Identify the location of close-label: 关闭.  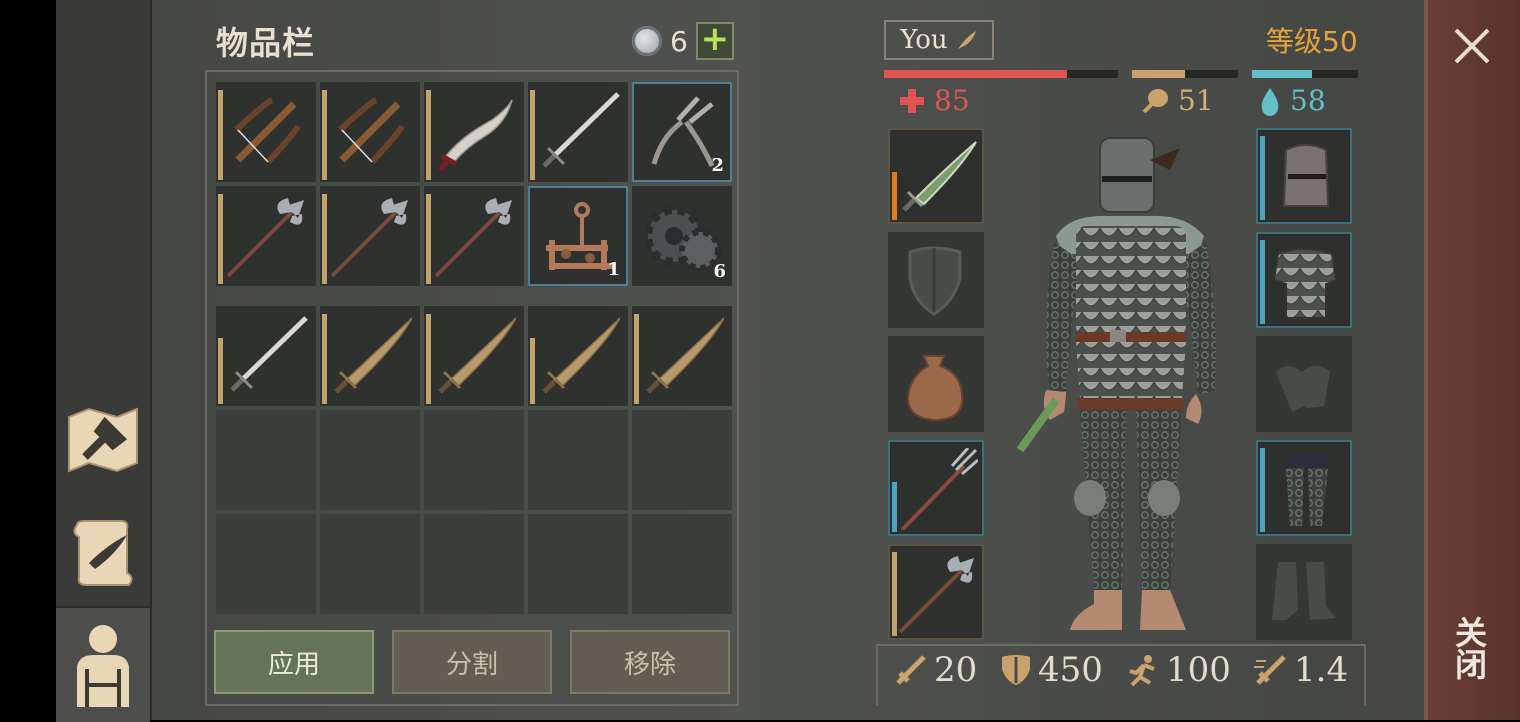
(1471, 648).